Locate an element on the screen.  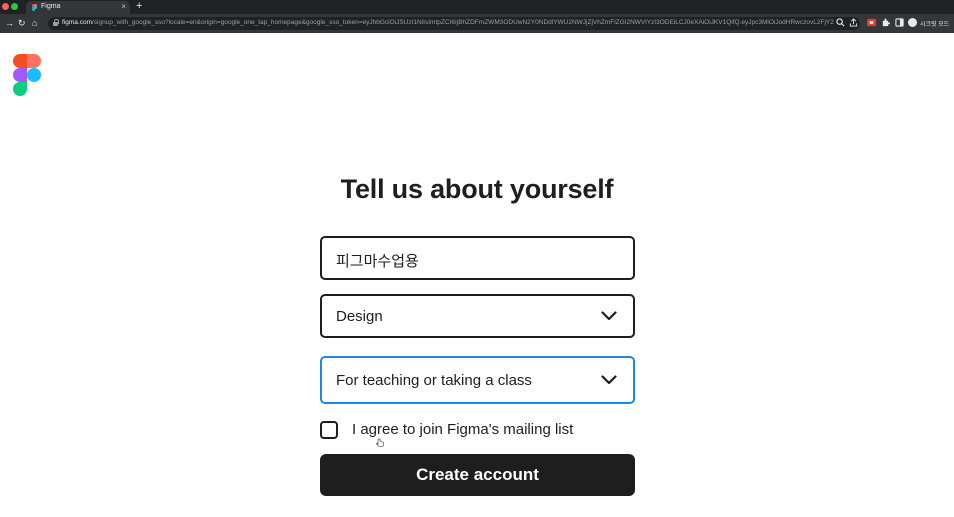
browser-tab-bar: Figma × + is located at coordinates (477, 7).